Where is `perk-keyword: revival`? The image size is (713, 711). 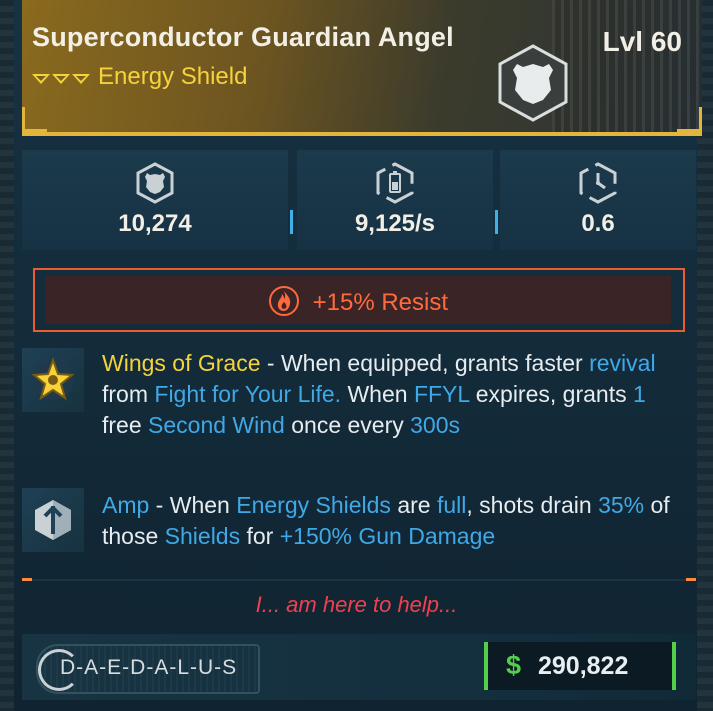
perk-keyword: revival is located at coordinates (622, 363).